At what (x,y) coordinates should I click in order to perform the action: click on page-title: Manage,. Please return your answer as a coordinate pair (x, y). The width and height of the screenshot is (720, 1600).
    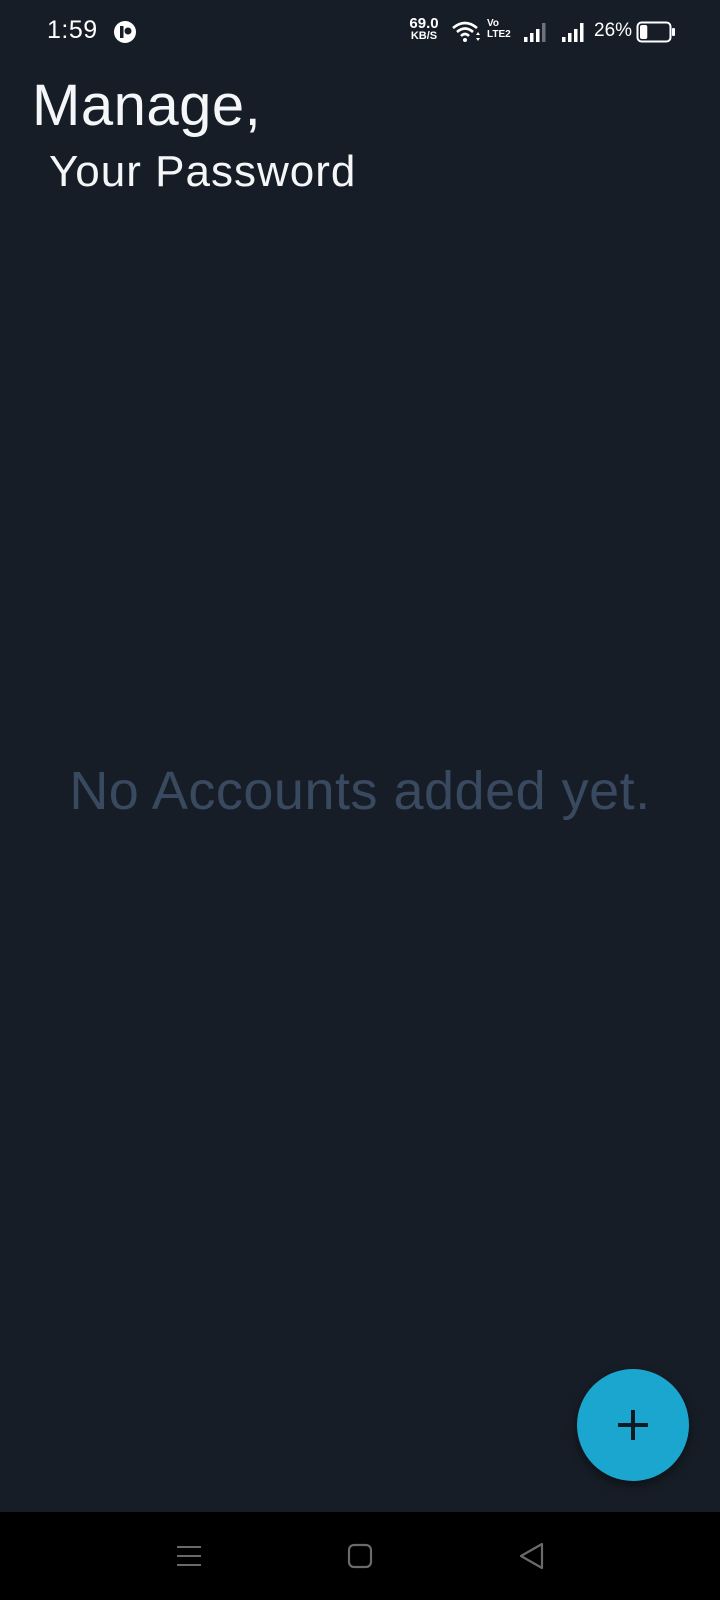
    Looking at the image, I should click on (147, 105).